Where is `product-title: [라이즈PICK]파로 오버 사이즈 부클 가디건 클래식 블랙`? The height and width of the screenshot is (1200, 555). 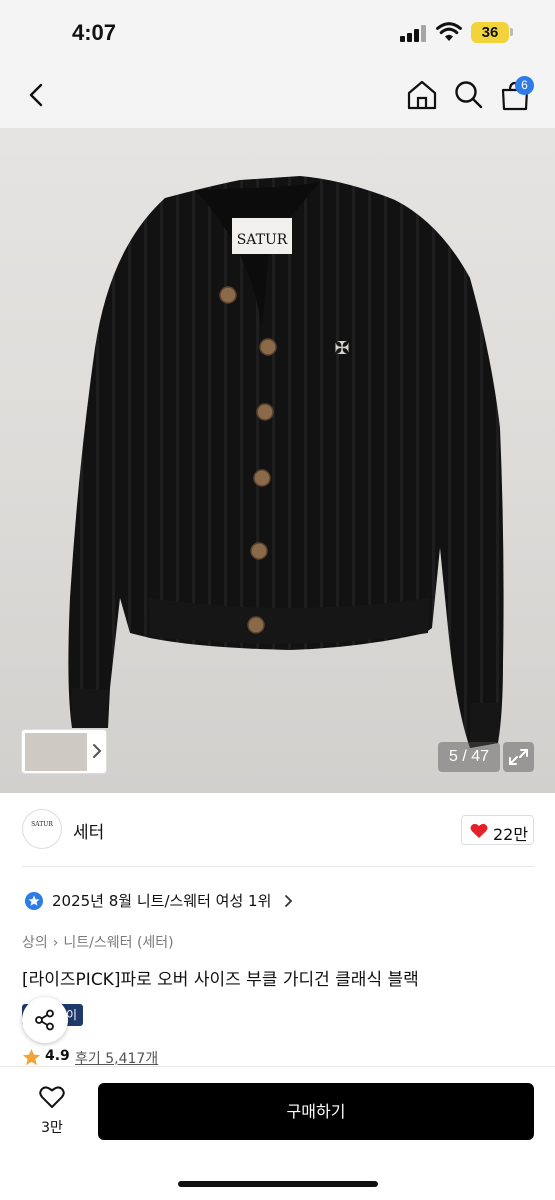 product-title: [라이즈PICK]파로 오버 사이즈 부클 가디건 클래식 블랙 is located at coordinates (220, 980).